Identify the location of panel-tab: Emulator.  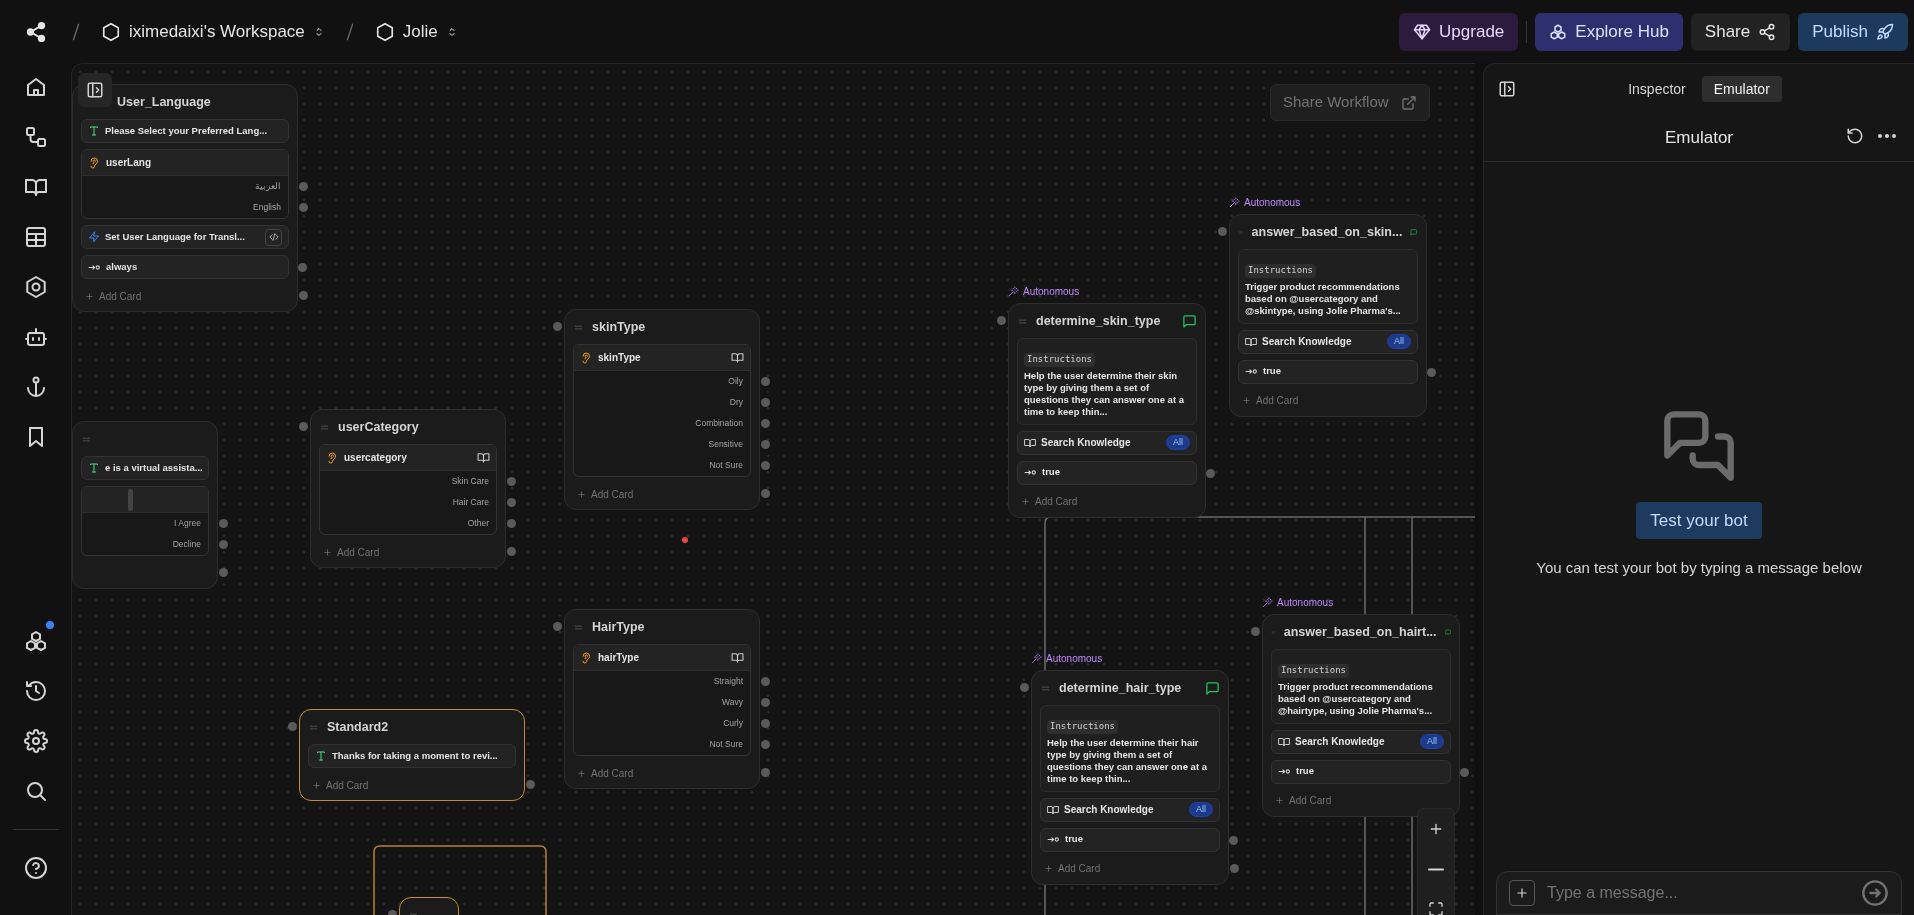
(1741, 89).